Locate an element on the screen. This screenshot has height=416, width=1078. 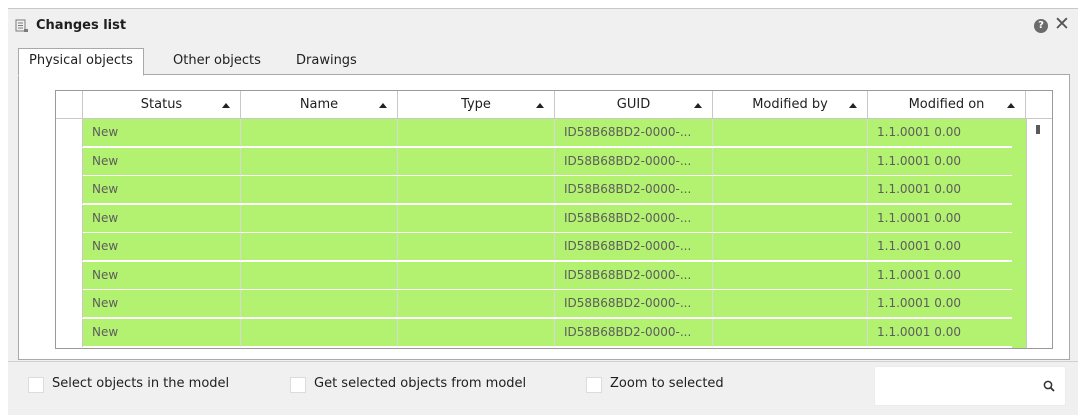
column-header-name: Name is located at coordinates (319, 104).